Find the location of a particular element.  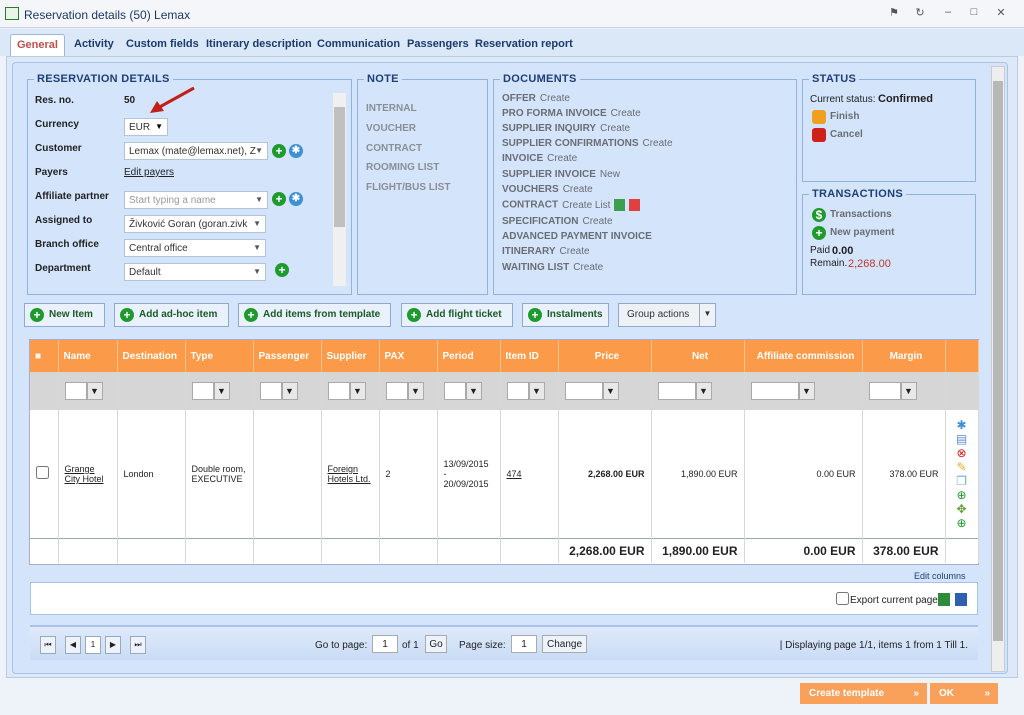

document-supplier-confirmations: SUPPLIER CONFIRMATIONS Create is located at coordinates (587, 143).